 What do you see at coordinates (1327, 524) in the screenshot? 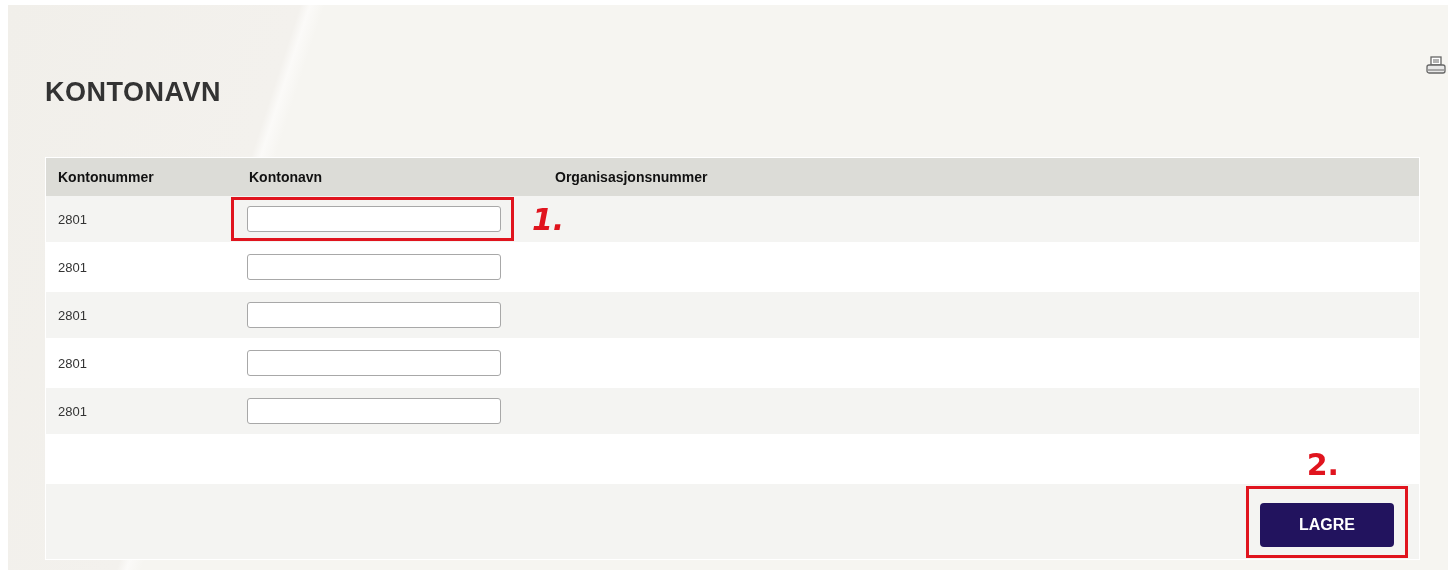
I see `save-button: LAGRE` at bounding box center [1327, 524].